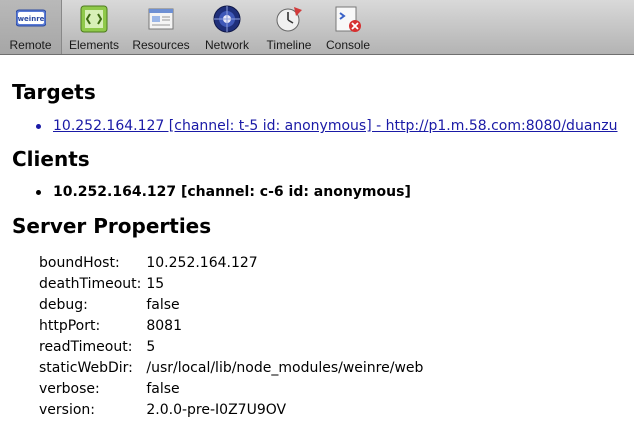  I want to click on property-value: 10.252.164.127, so click(202, 262).